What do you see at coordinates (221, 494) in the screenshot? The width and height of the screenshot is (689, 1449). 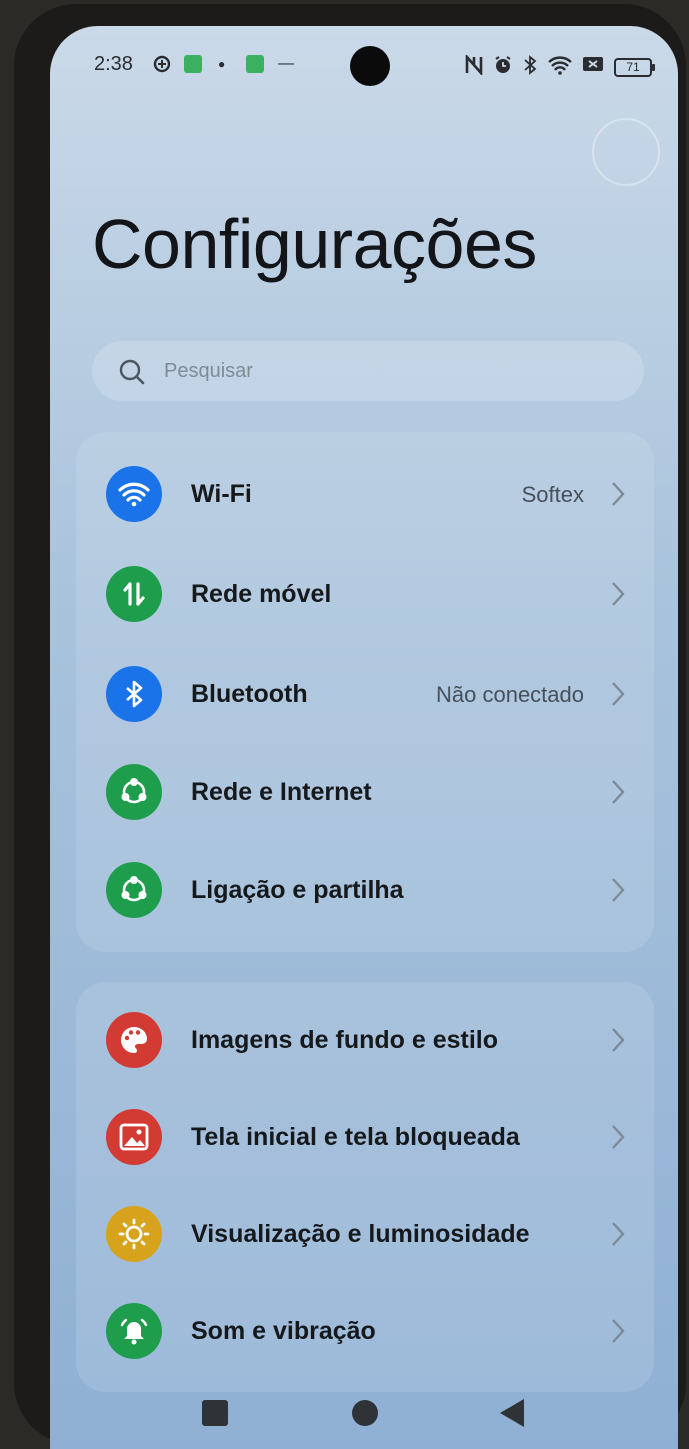 I see `settings-item-label: Wi-Fi` at bounding box center [221, 494].